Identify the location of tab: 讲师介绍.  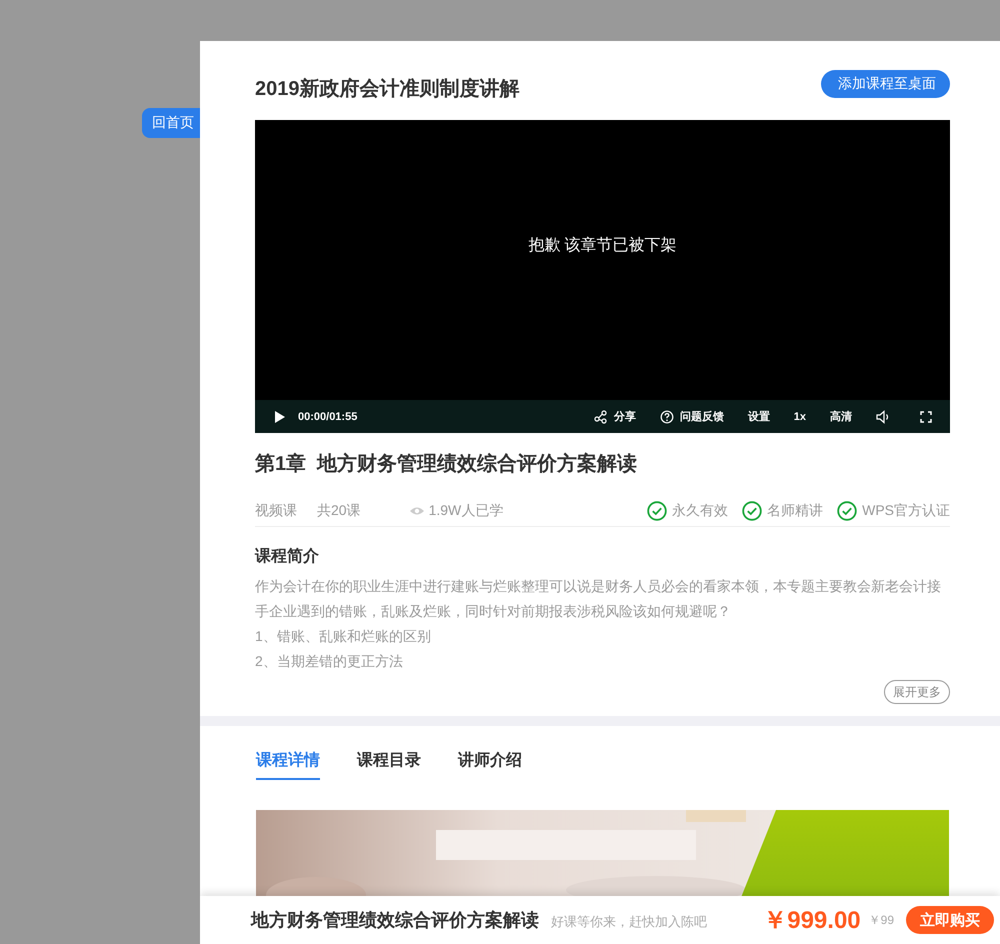
(490, 764).